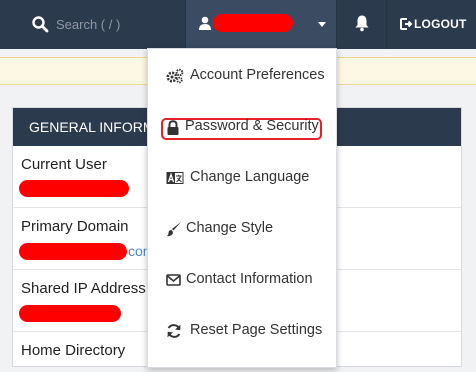 This screenshot has height=372, width=476. Describe the element at coordinates (173, 280) in the screenshot. I see `envelope-icon` at that location.